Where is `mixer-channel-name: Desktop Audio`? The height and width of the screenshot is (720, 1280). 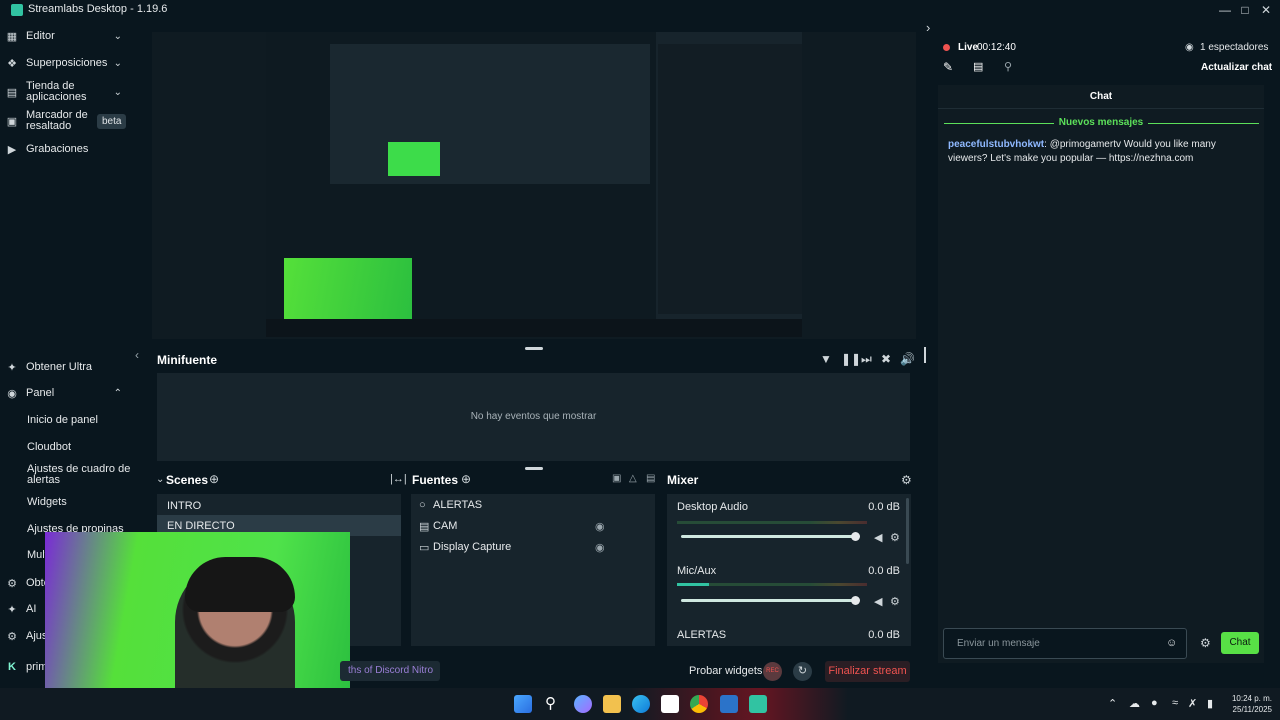
mixer-channel-name: Desktop Audio is located at coordinates (712, 507).